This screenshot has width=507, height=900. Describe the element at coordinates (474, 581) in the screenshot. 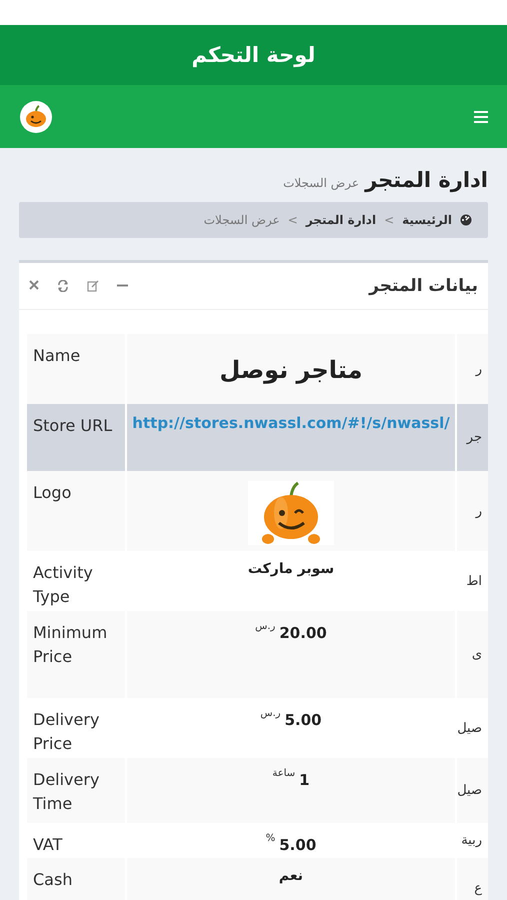

I see `field-label: اط` at that location.